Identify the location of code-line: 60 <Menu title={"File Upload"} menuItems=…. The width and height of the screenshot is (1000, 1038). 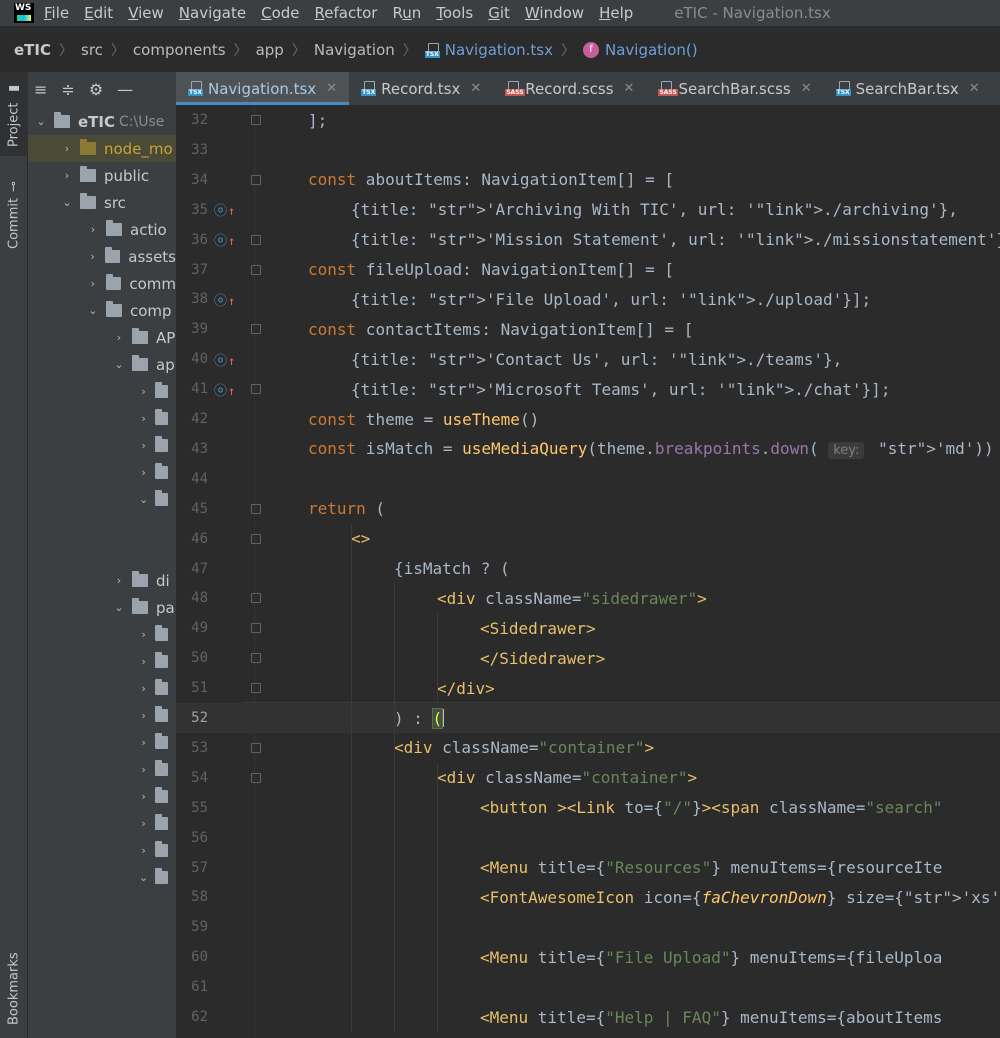
(588, 957).